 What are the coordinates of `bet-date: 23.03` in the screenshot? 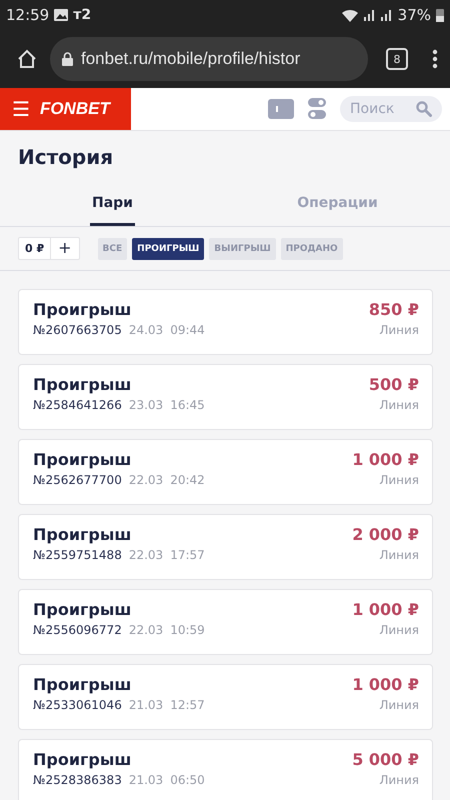 It's located at (146, 405).